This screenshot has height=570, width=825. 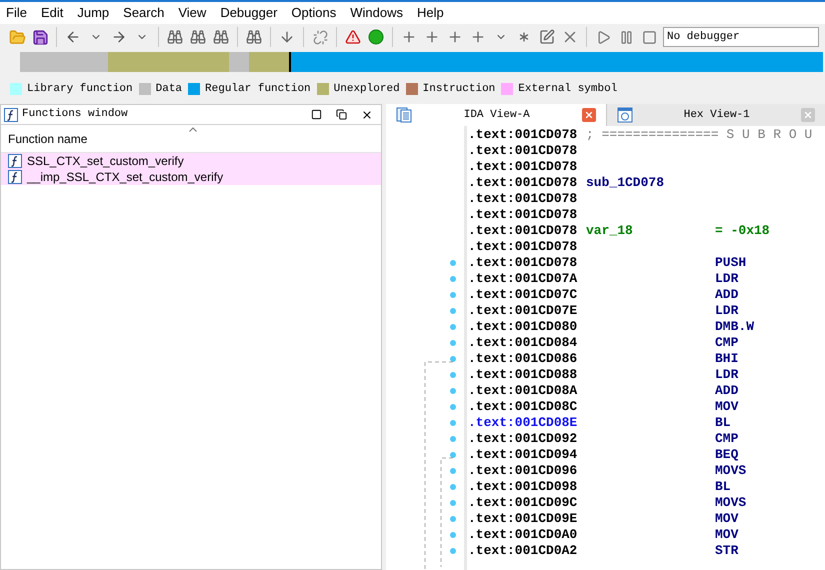 I want to click on close-icon, so click(x=367, y=114).